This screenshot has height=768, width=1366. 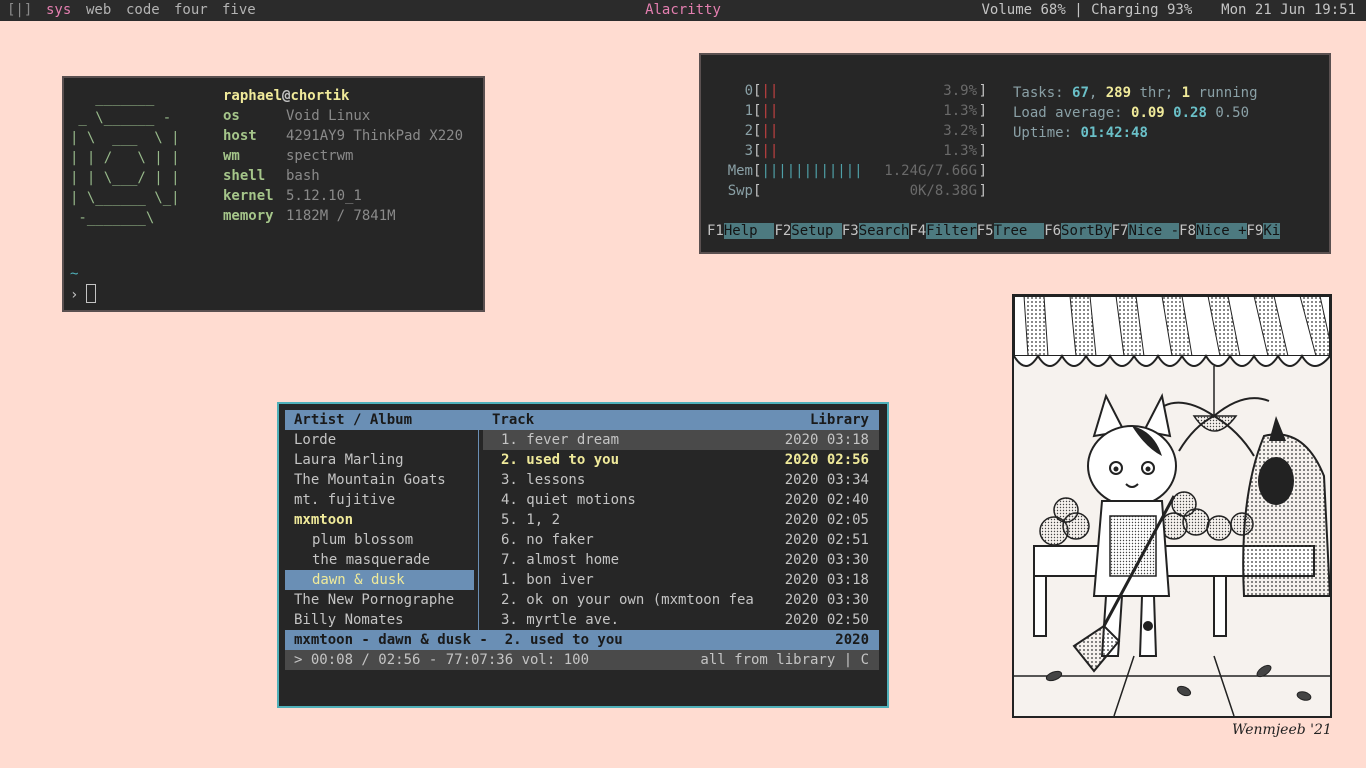 I want to click on track-title: 3. lessons, so click(x=543, y=480).